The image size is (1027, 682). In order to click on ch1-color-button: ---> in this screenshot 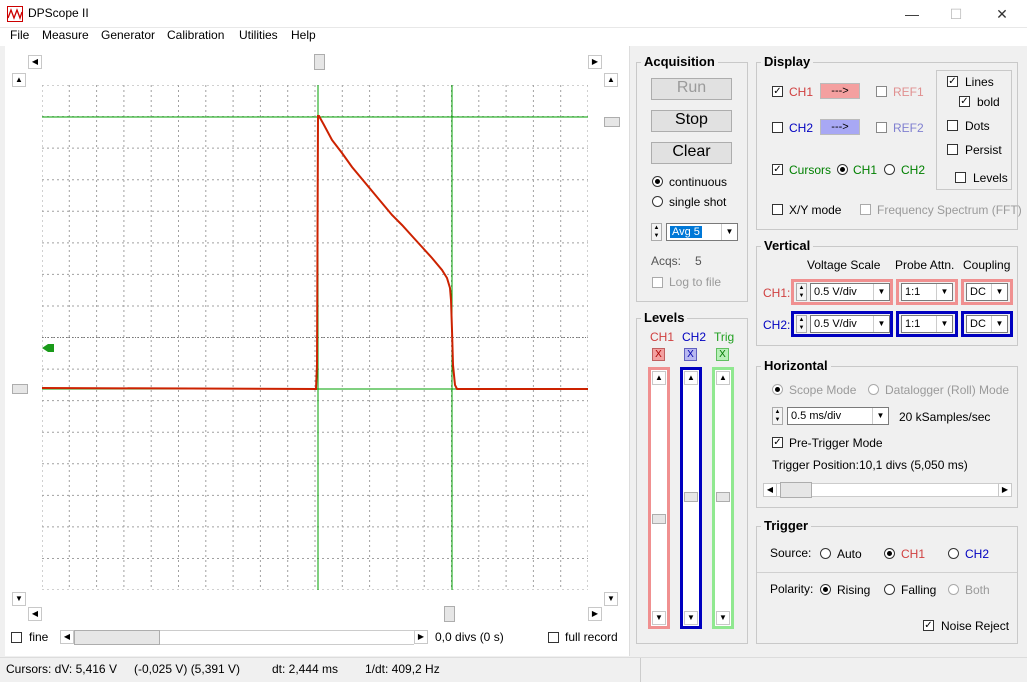, I will do `click(840, 91)`.